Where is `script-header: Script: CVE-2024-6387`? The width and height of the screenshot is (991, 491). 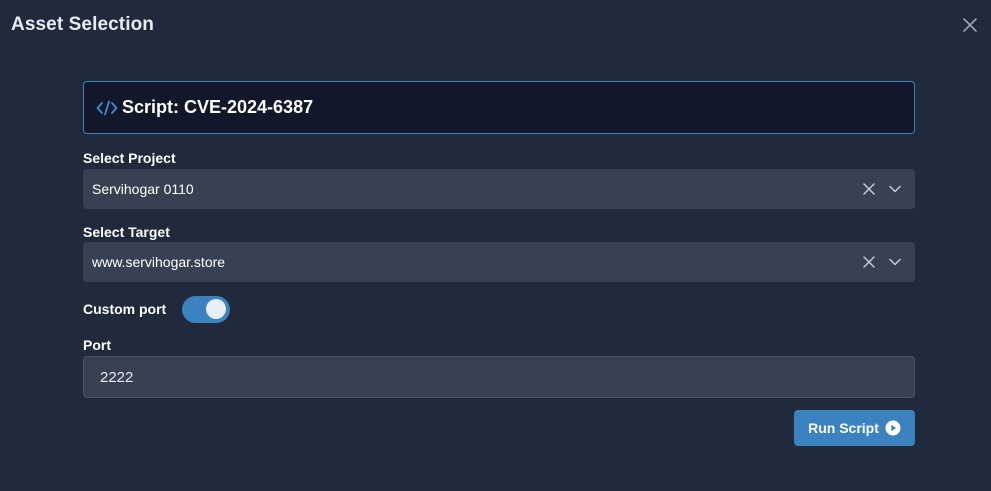 script-header: Script: CVE-2024-6387 is located at coordinates (499, 107).